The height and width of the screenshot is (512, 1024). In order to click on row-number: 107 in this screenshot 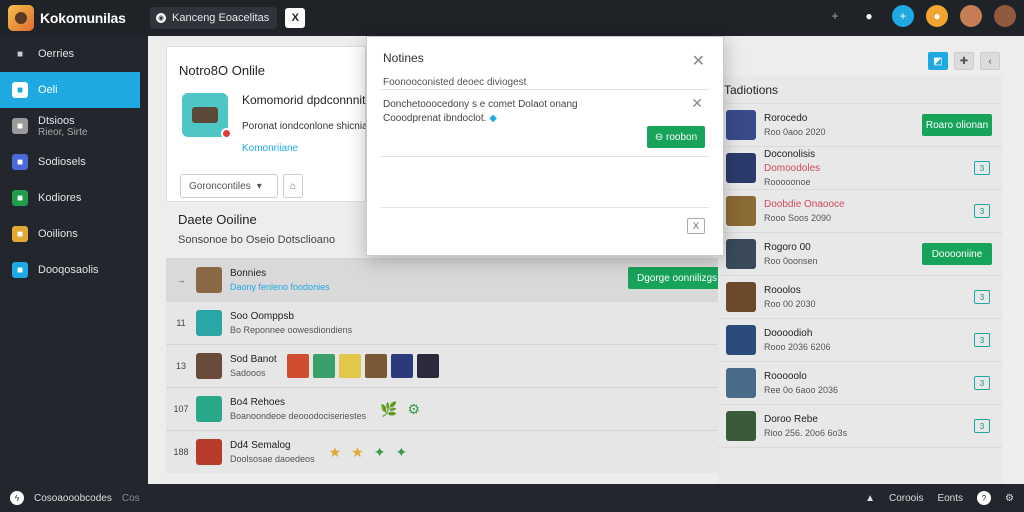, I will do `click(181, 409)`.